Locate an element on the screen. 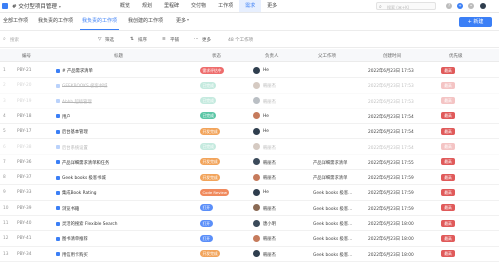  status-badge: Code Review is located at coordinates (215, 192).